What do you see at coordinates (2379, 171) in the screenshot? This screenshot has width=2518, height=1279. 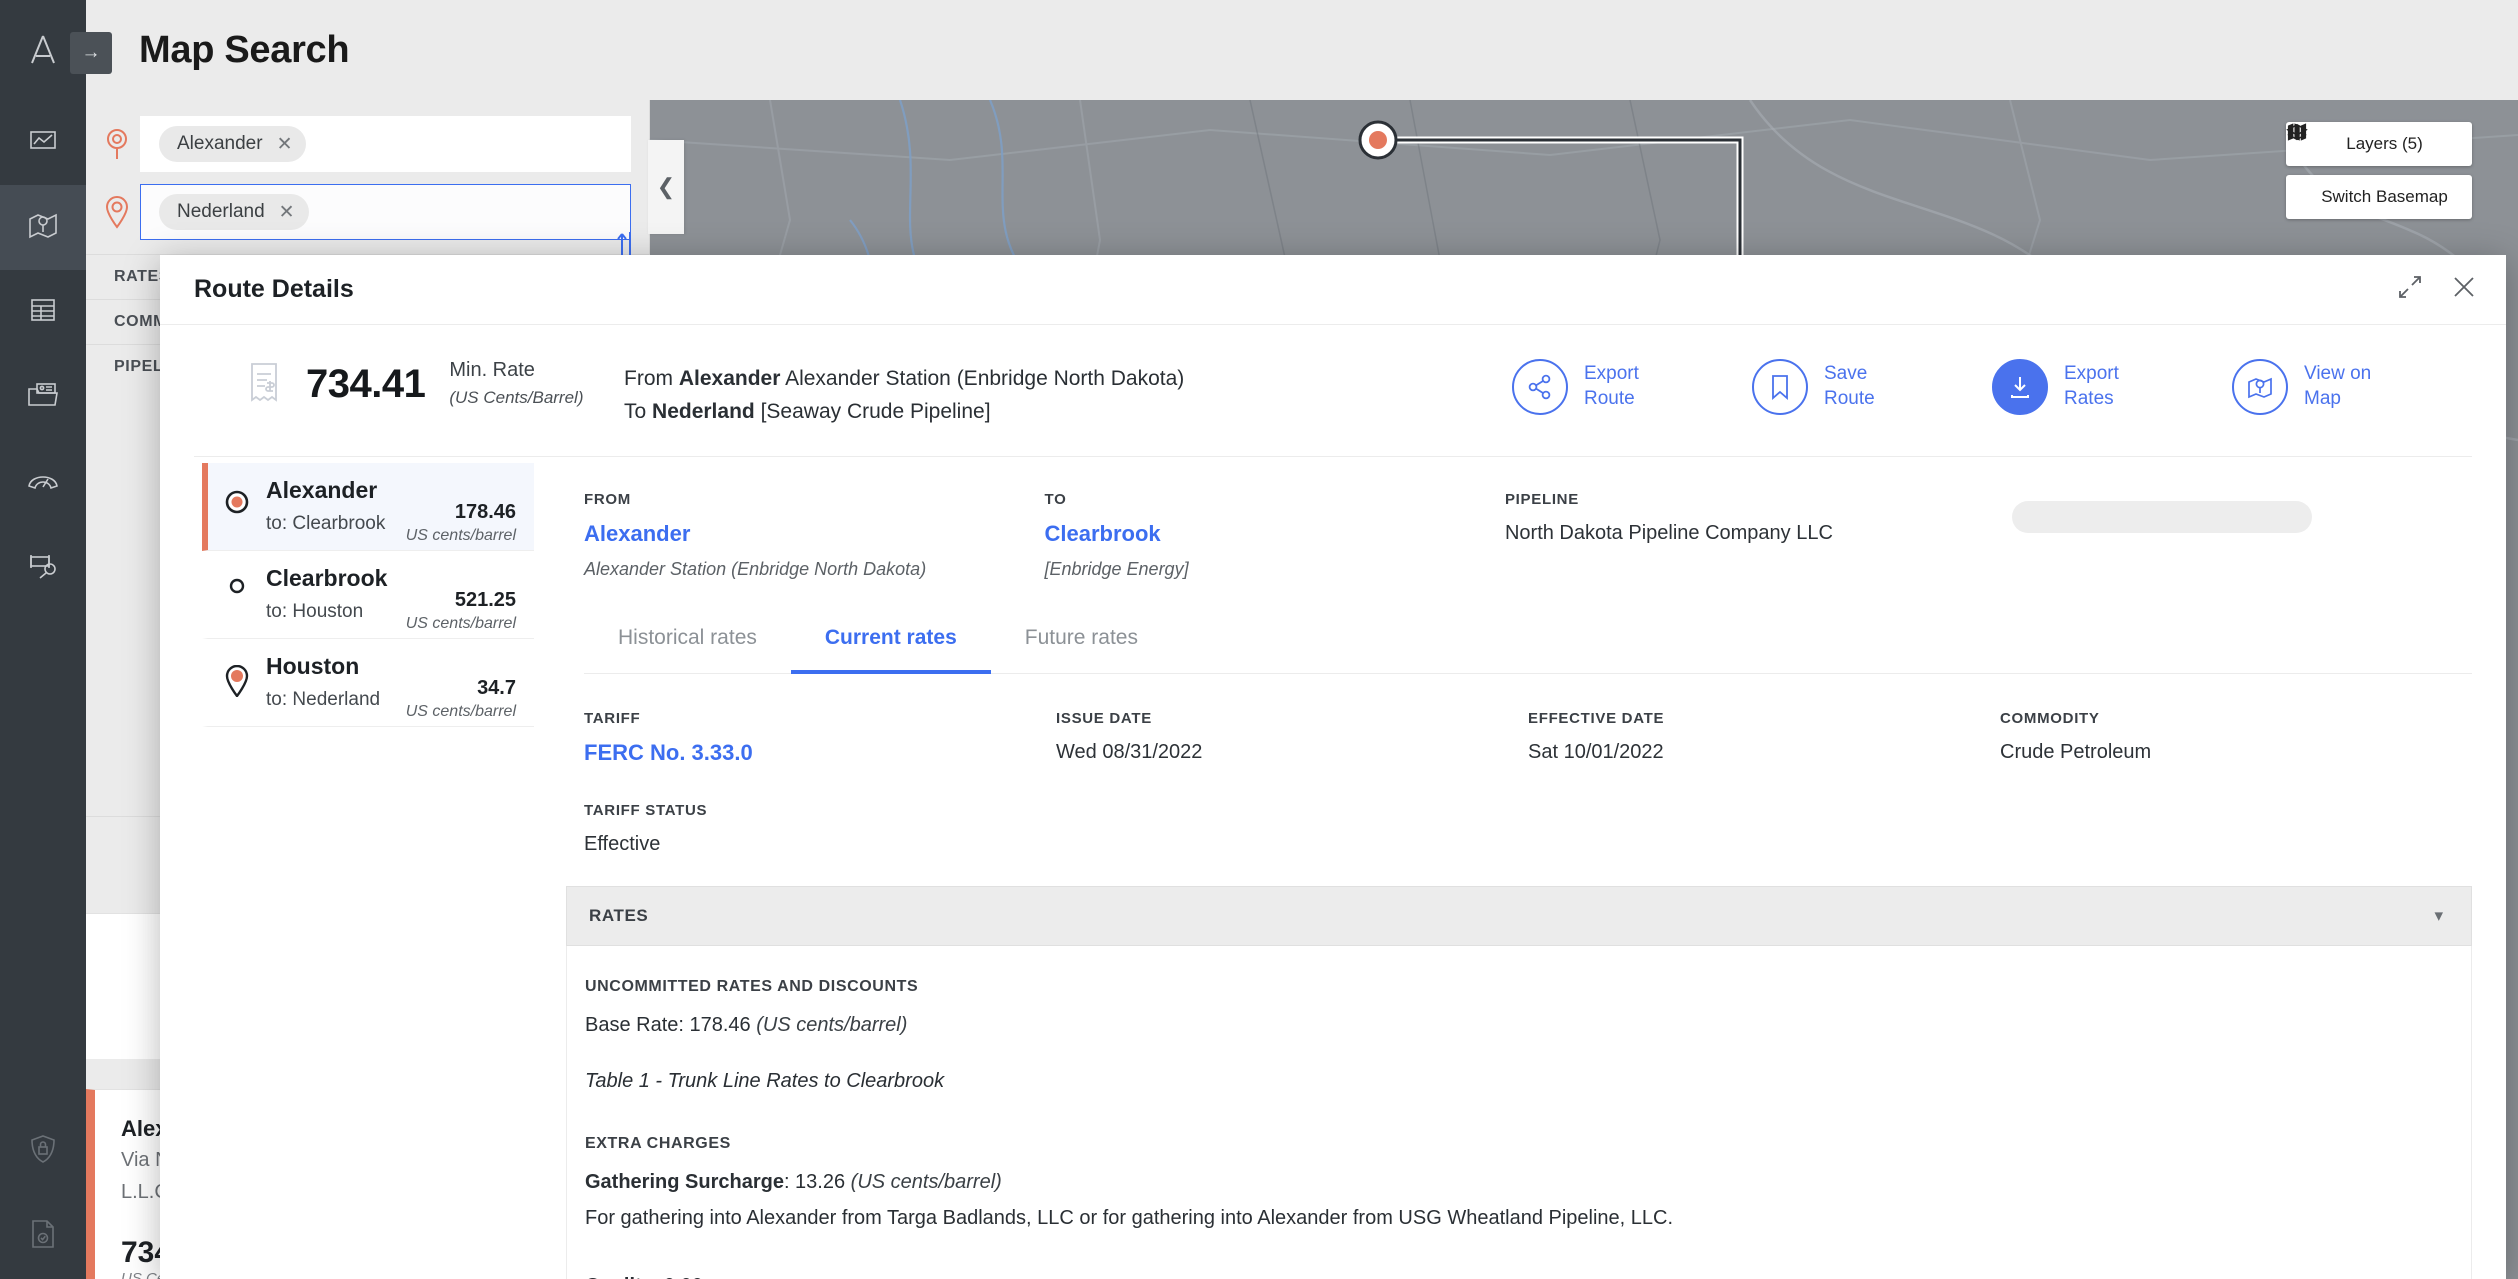 I see `switch-basemap-button: Switch Basemap` at bounding box center [2379, 171].